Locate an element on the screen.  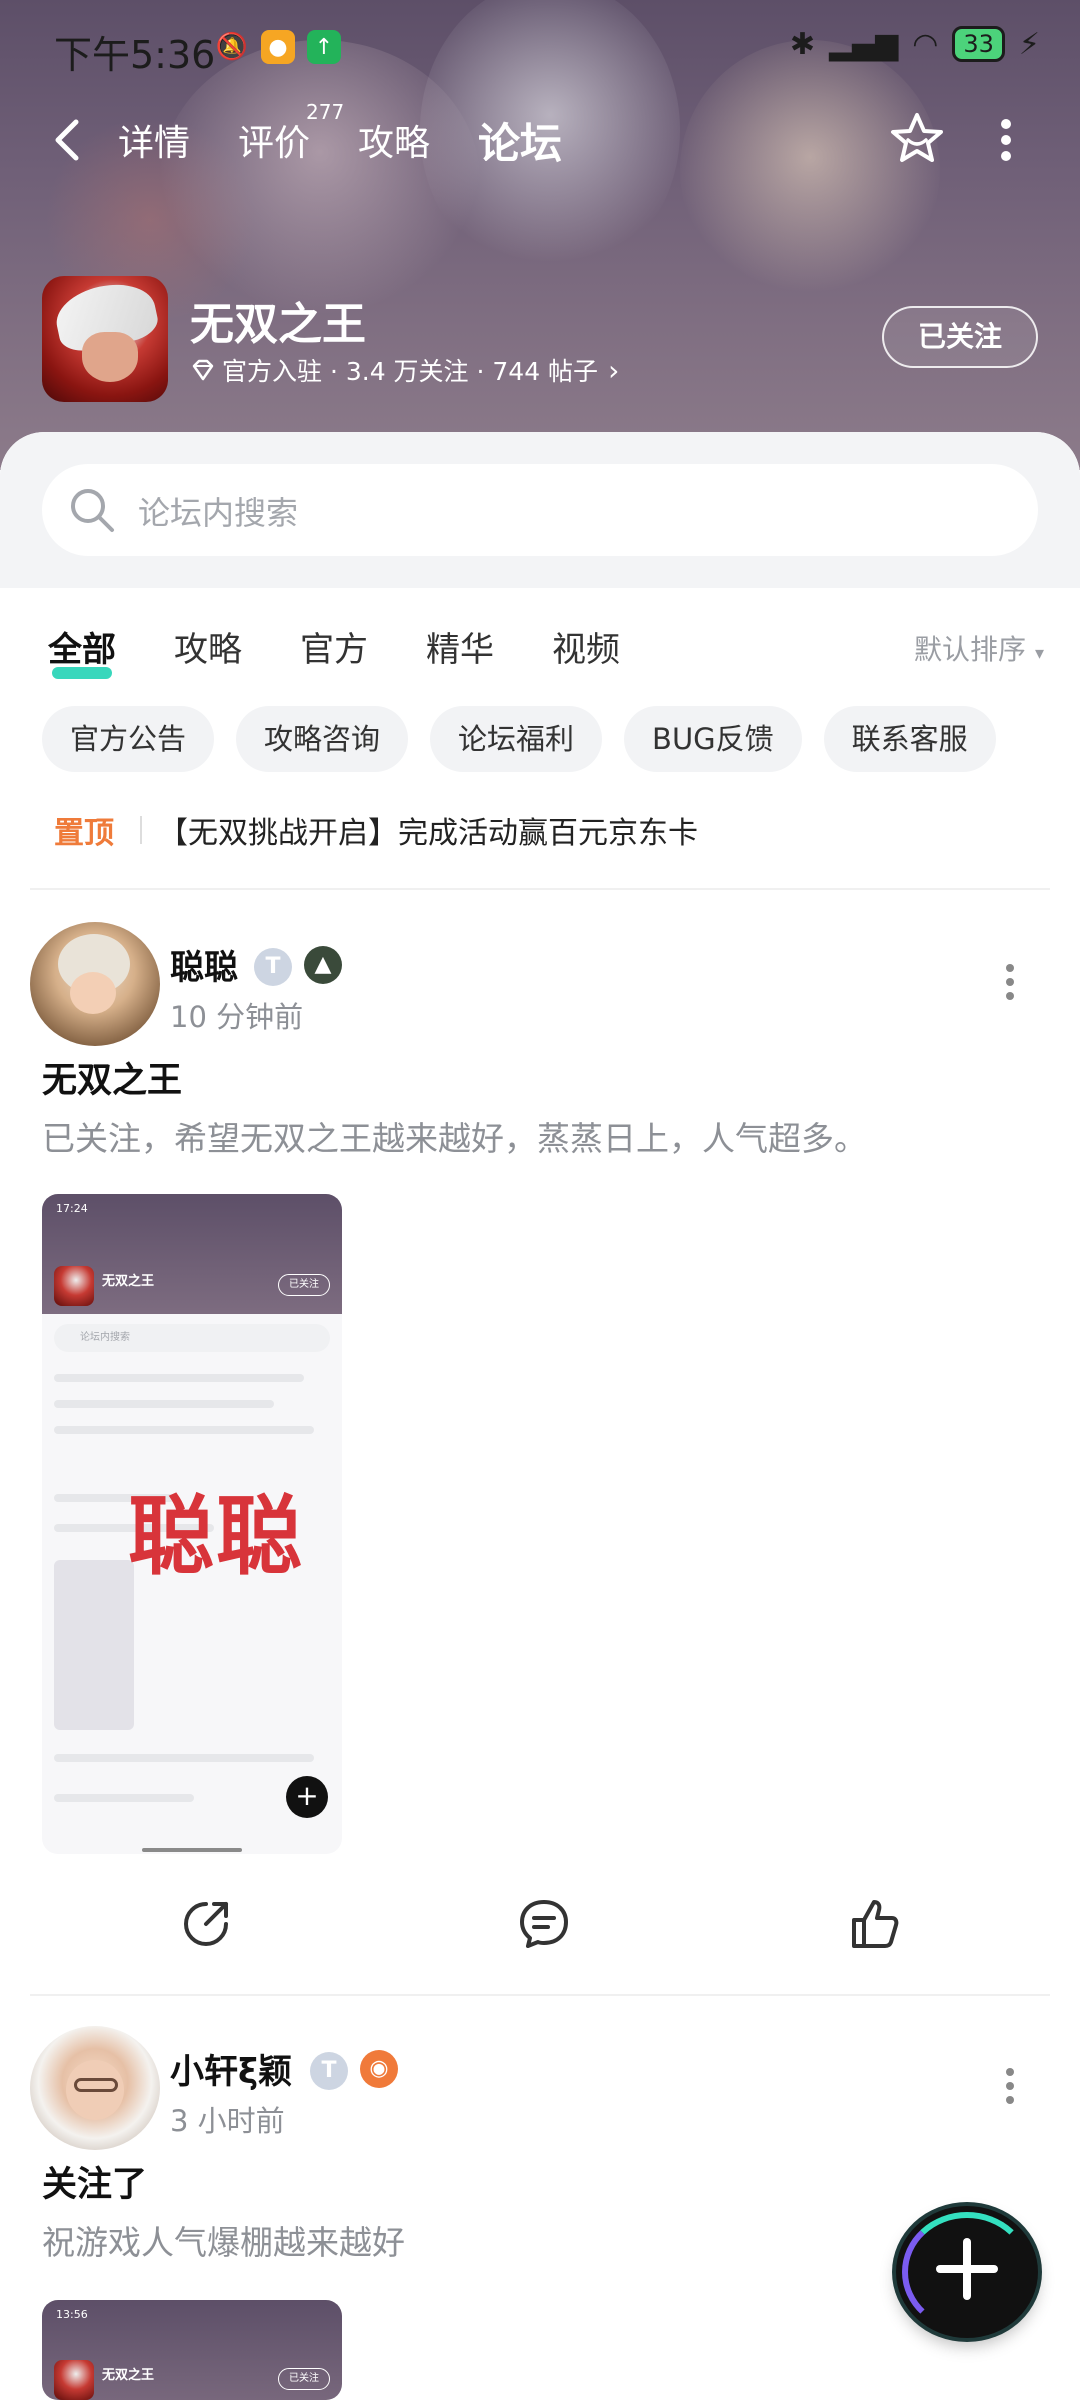
more-options-icon is located at coordinates (1006, 140).